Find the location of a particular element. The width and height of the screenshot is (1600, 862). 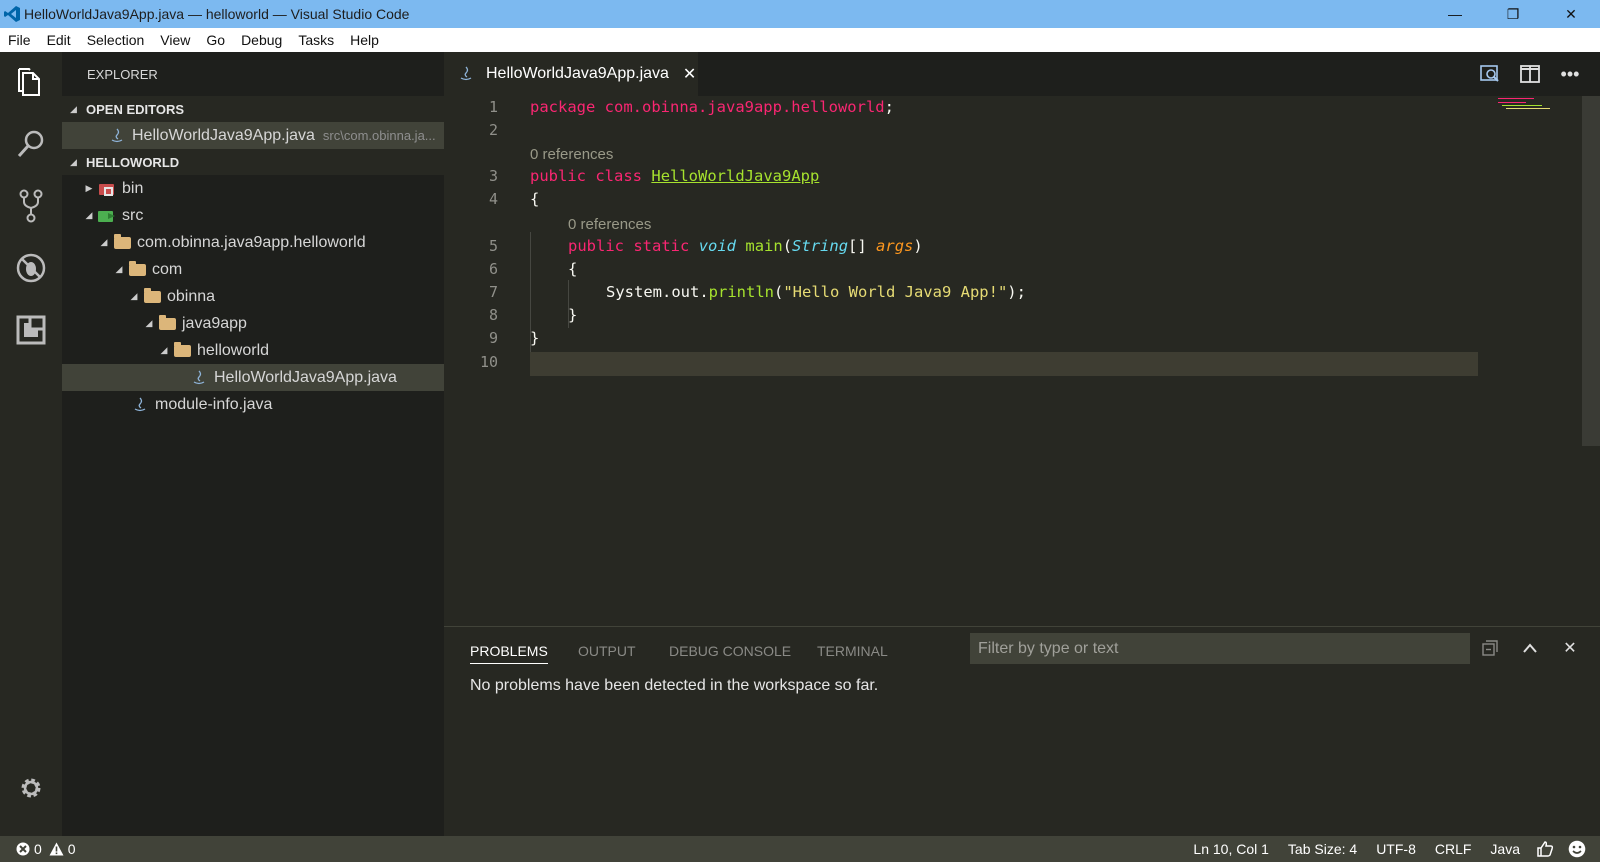

menu-go: Go is located at coordinates (215, 40).